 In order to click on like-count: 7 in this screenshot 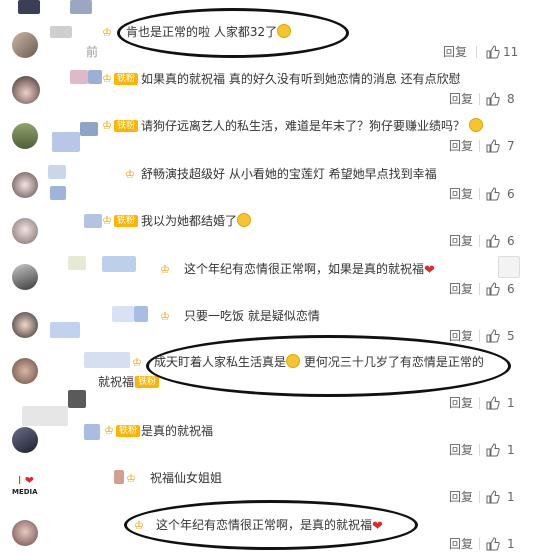, I will do `click(511, 146)`.